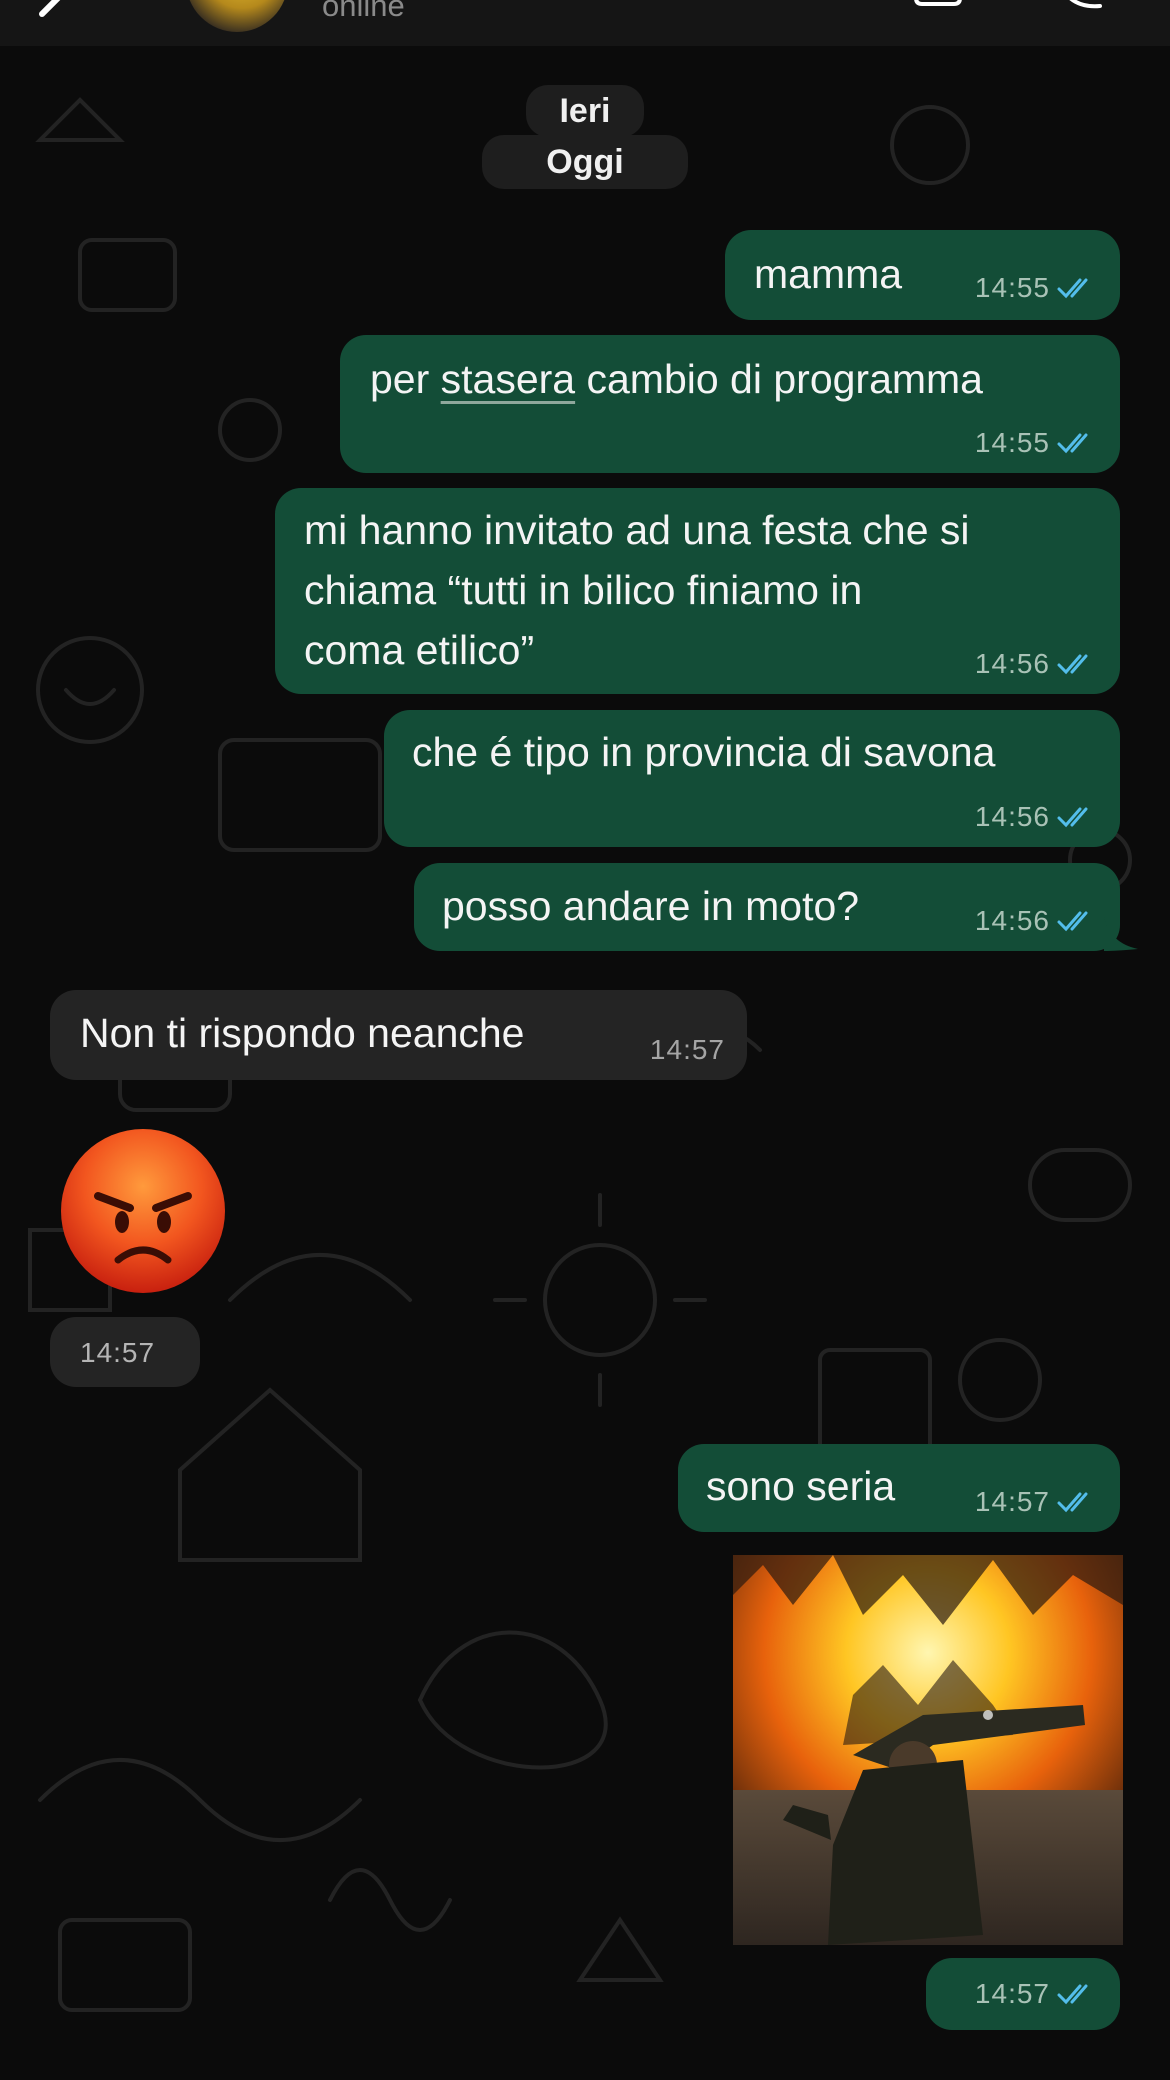  What do you see at coordinates (585, 23) in the screenshot?
I see `chat-header: online` at bounding box center [585, 23].